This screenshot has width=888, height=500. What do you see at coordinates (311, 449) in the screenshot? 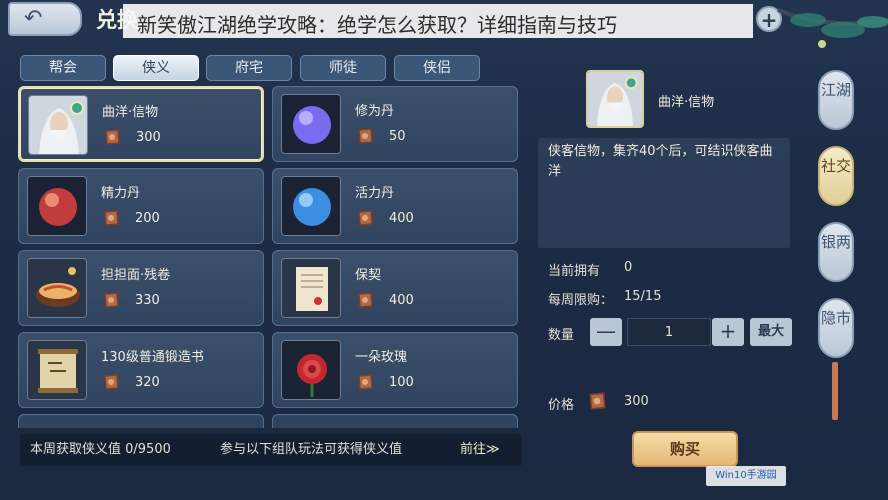
I see `hint-text: 参与以下组队玩法可获得侠义值` at bounding box center [311, 449].